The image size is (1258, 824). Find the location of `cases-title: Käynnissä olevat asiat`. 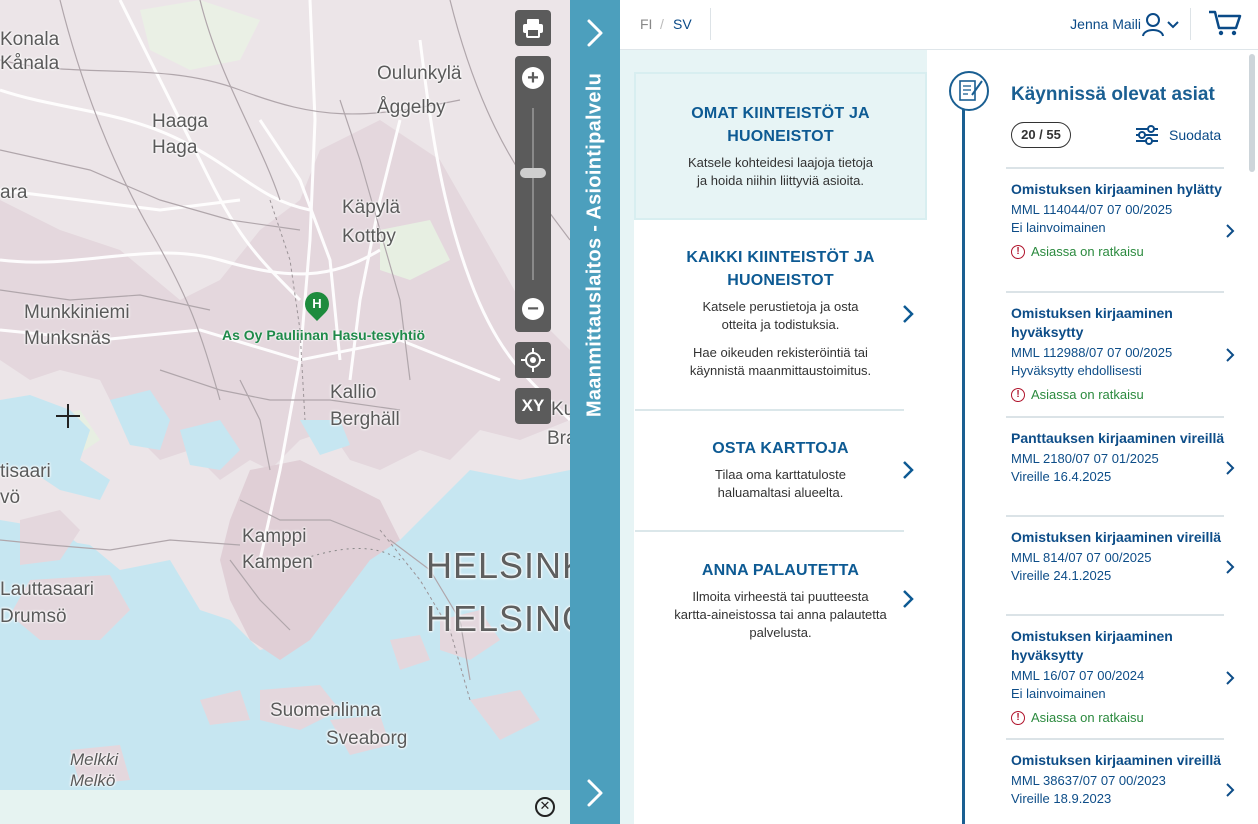

cases-title: Käynnissä olevat asiat is located at coordinates (1113, 94).